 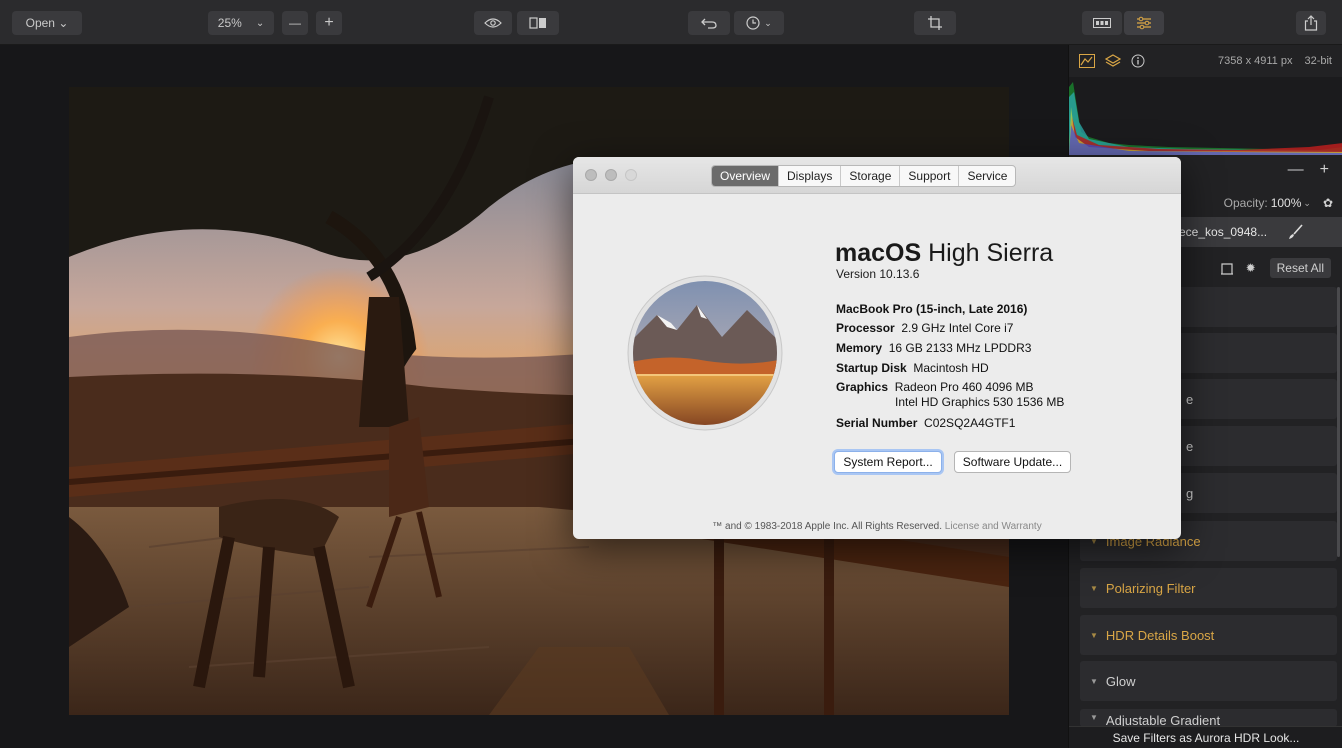 I want to click on undo-button, so click(x=709, y=23).